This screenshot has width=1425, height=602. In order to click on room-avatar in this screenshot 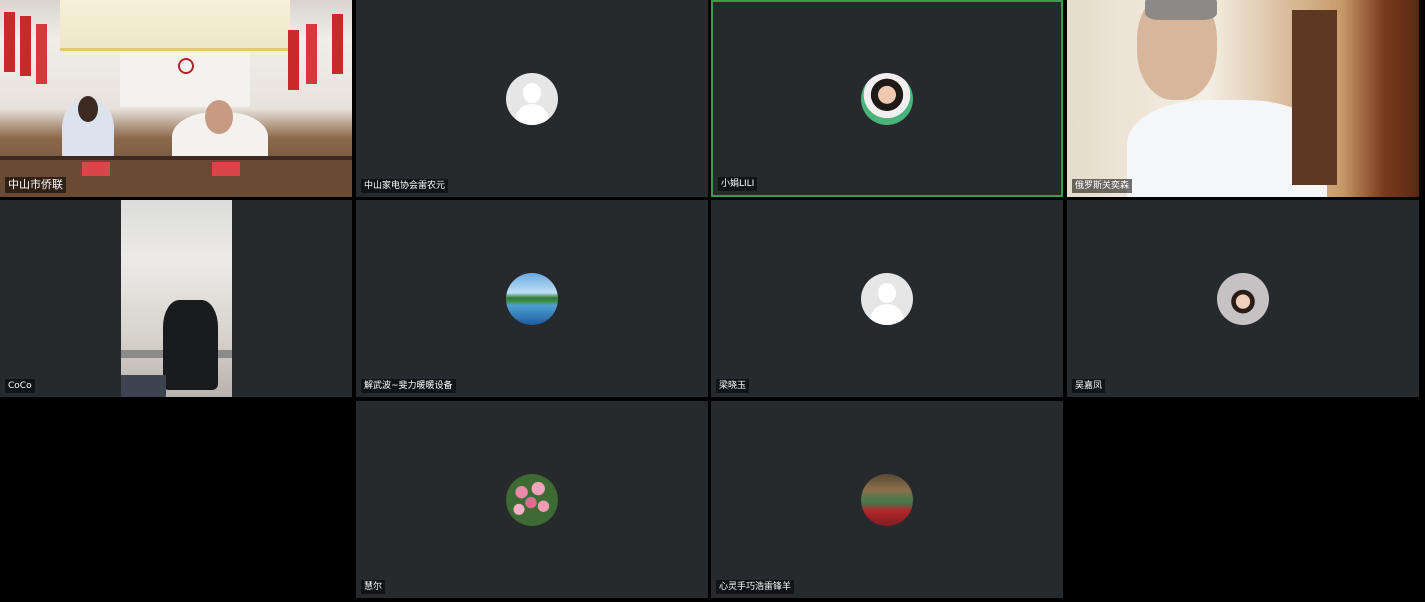, I will do `click(887, 499)`.